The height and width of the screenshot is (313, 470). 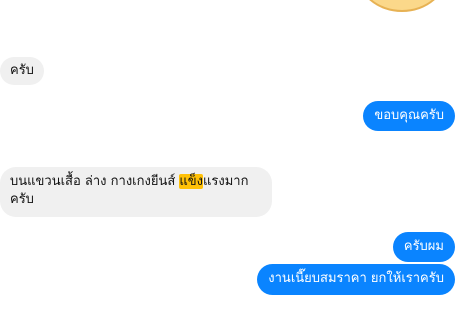 I want to click on incoming-message-bubble: ครับ, so click(x=22, y=71).